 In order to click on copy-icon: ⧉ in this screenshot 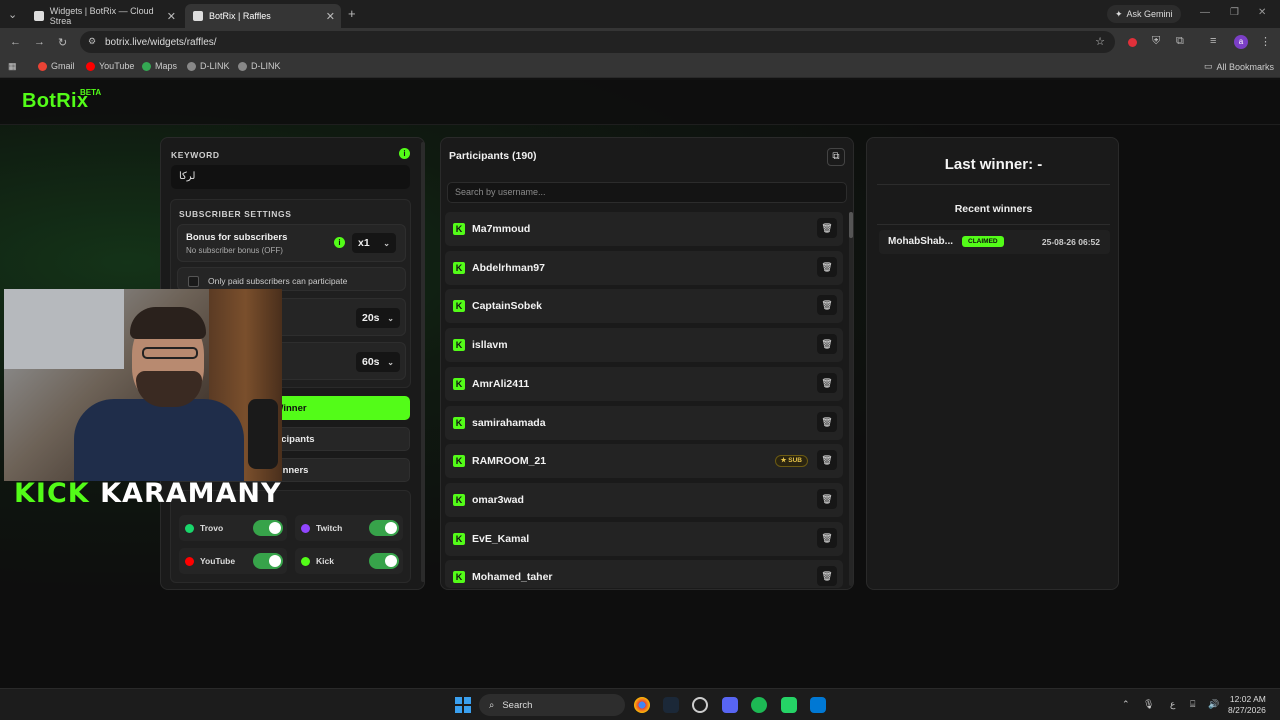, I will do `click(836, 157)`.